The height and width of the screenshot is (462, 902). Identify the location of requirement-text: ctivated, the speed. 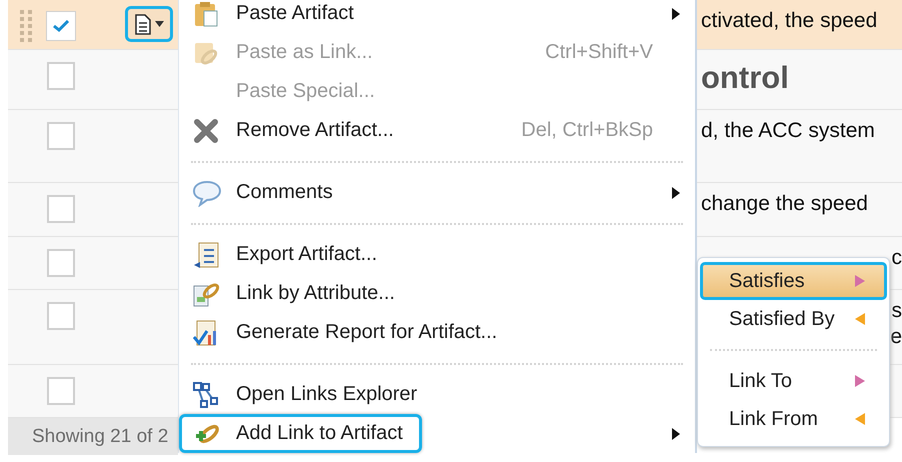
(789, 21).